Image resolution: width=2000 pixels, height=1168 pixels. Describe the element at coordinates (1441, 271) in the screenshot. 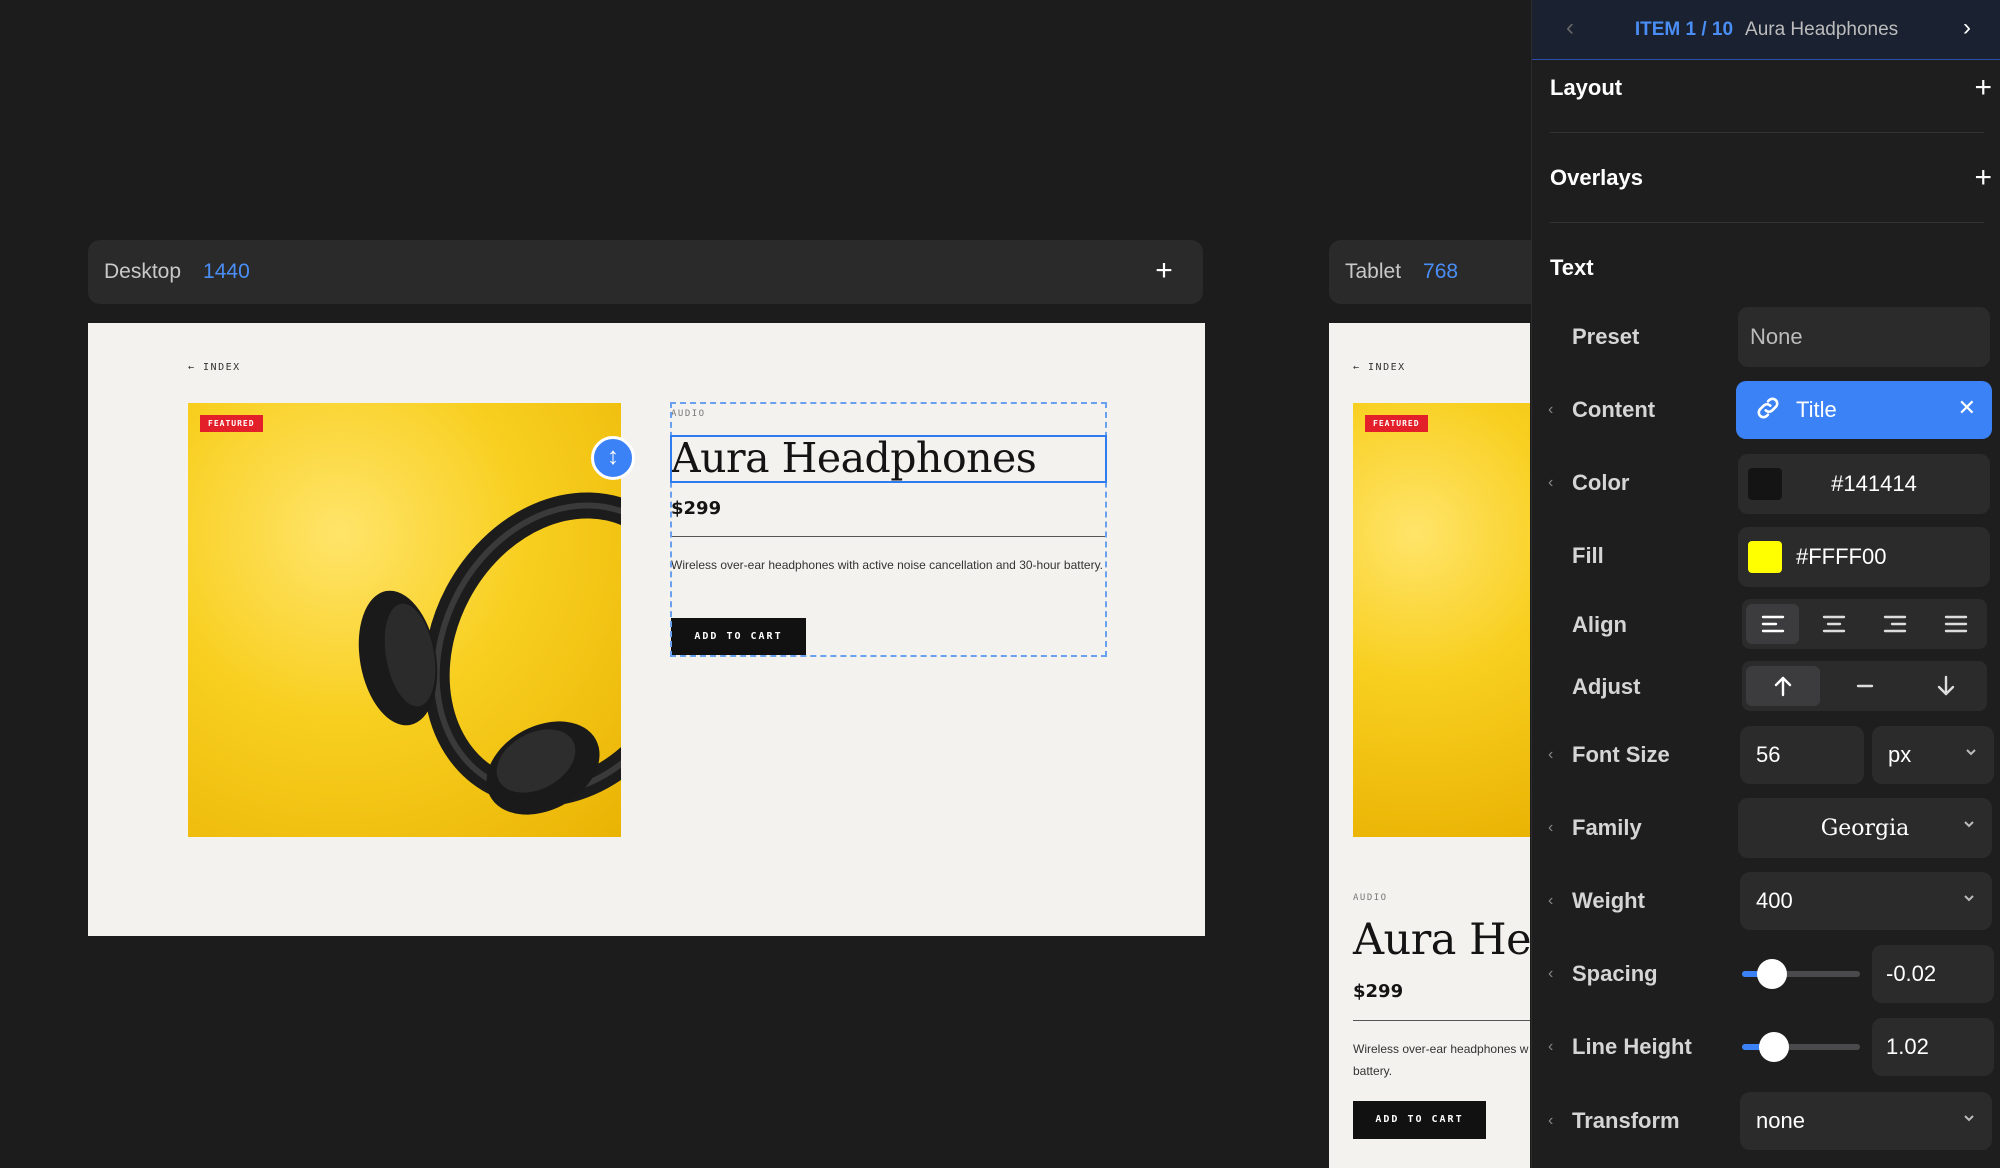

I see `breakpoint-width: 768` at that location.